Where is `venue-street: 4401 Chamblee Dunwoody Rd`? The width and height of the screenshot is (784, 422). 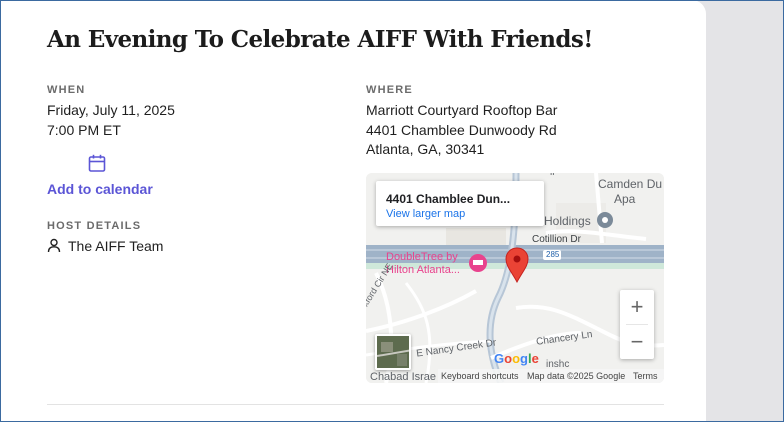 venue-street: 4401 Chamblee Dunwoody Rd is located at coordinates (461, 130).